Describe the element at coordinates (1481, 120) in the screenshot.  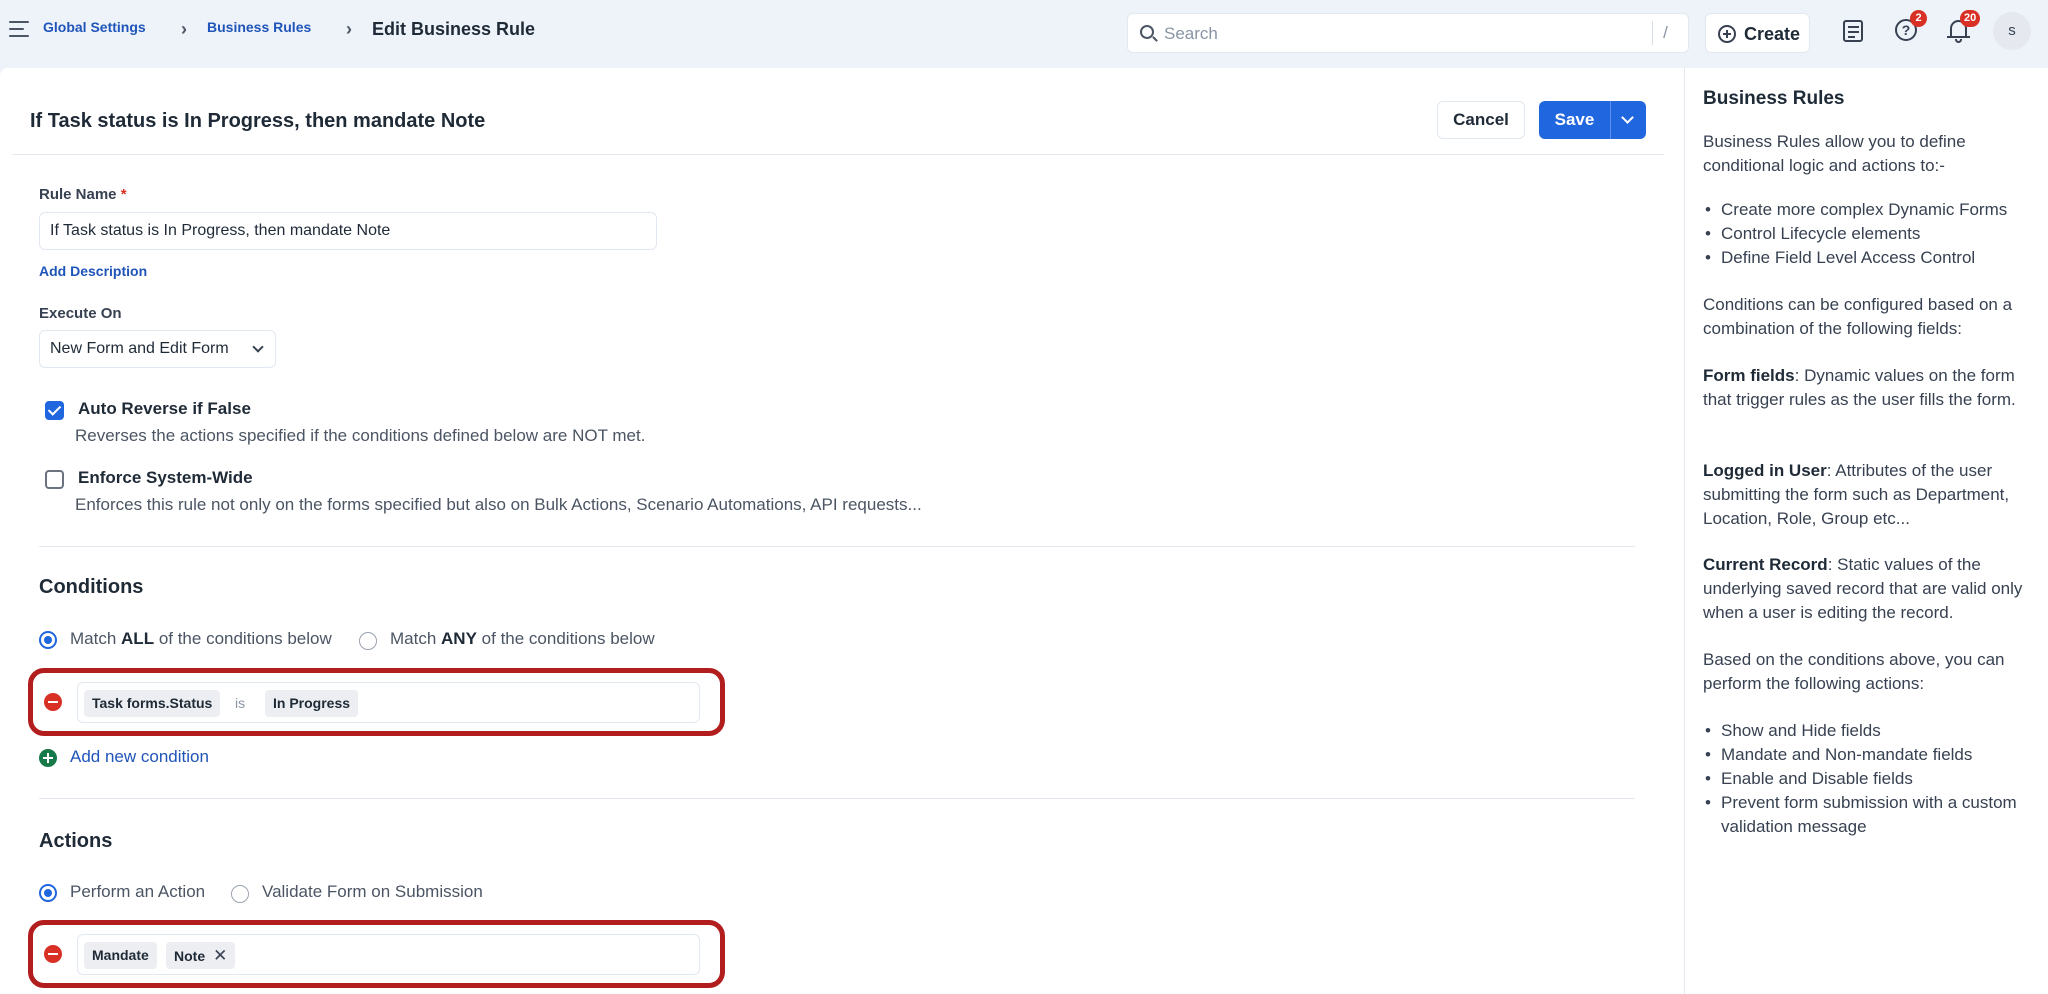
I see `cancel-button: Cancel` at that location.